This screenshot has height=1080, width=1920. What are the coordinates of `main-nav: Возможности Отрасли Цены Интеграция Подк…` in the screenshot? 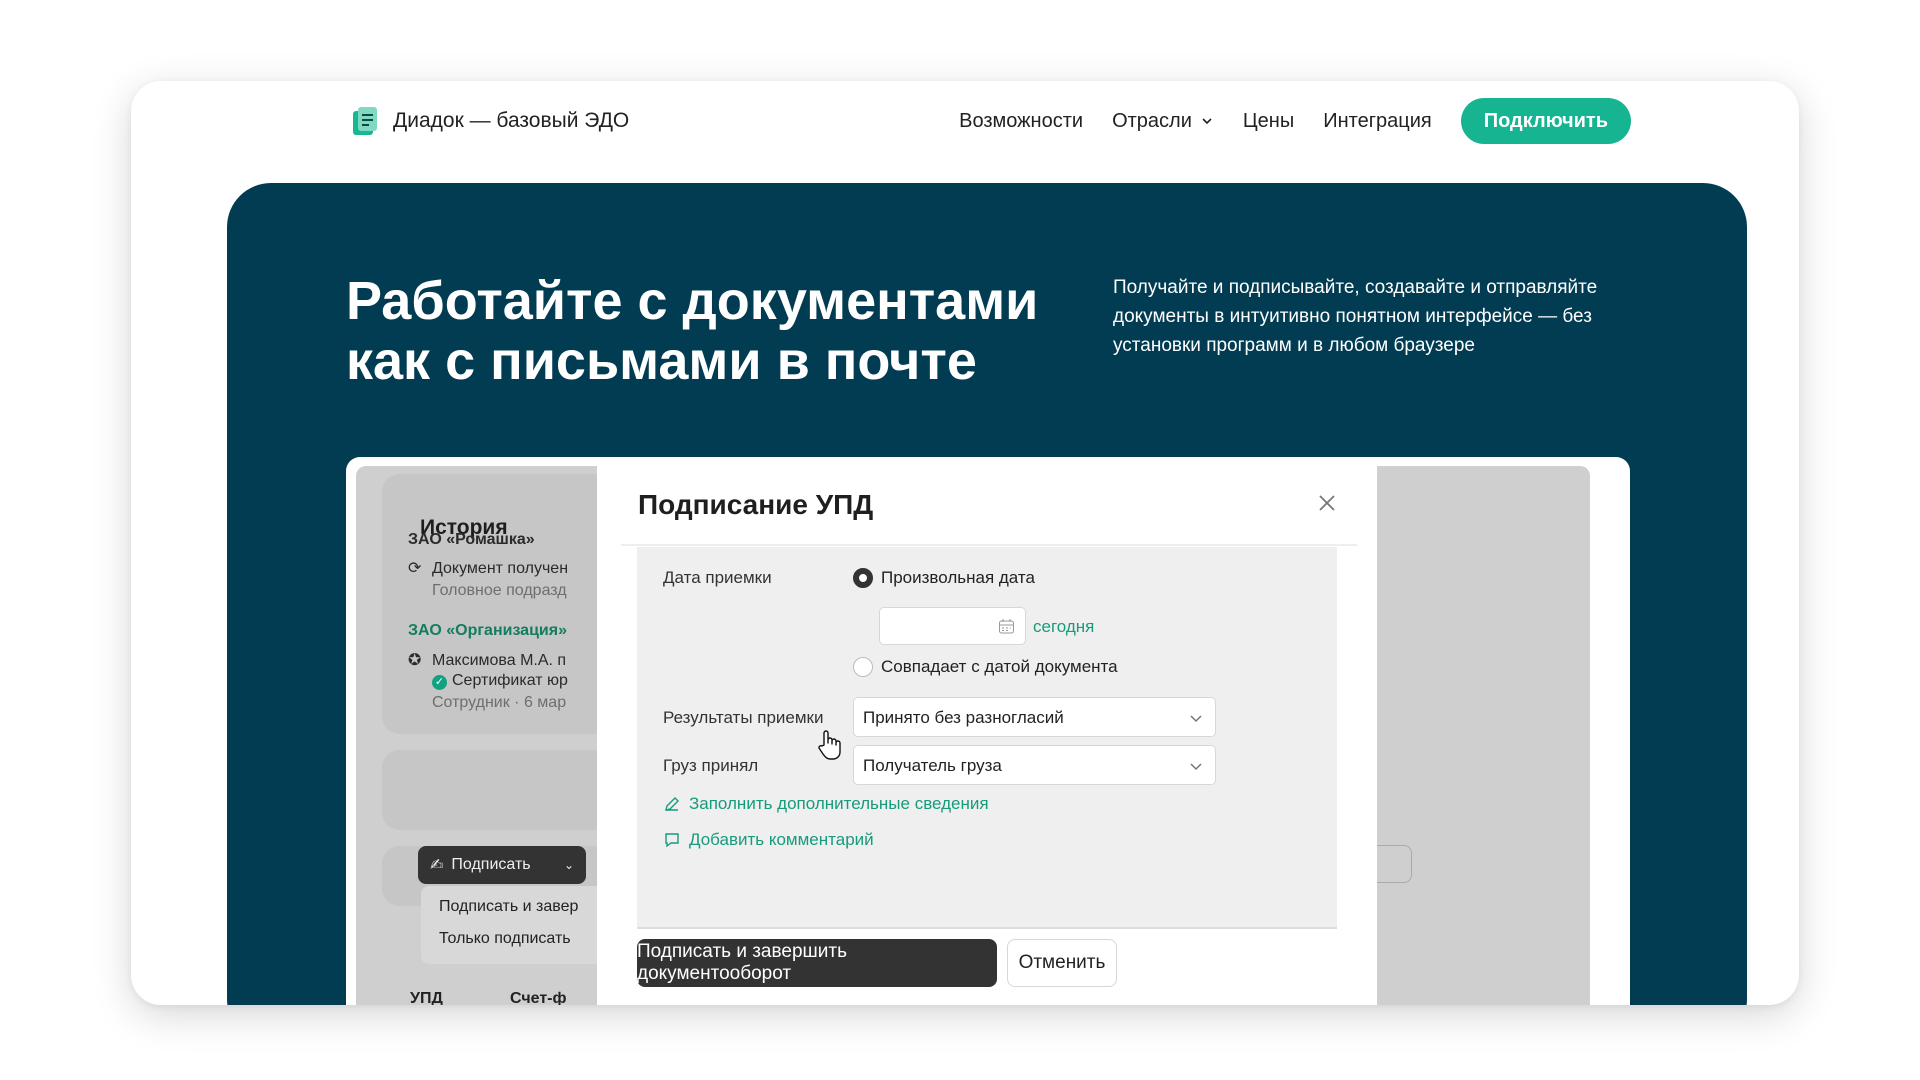 It's located at (1295, 121).